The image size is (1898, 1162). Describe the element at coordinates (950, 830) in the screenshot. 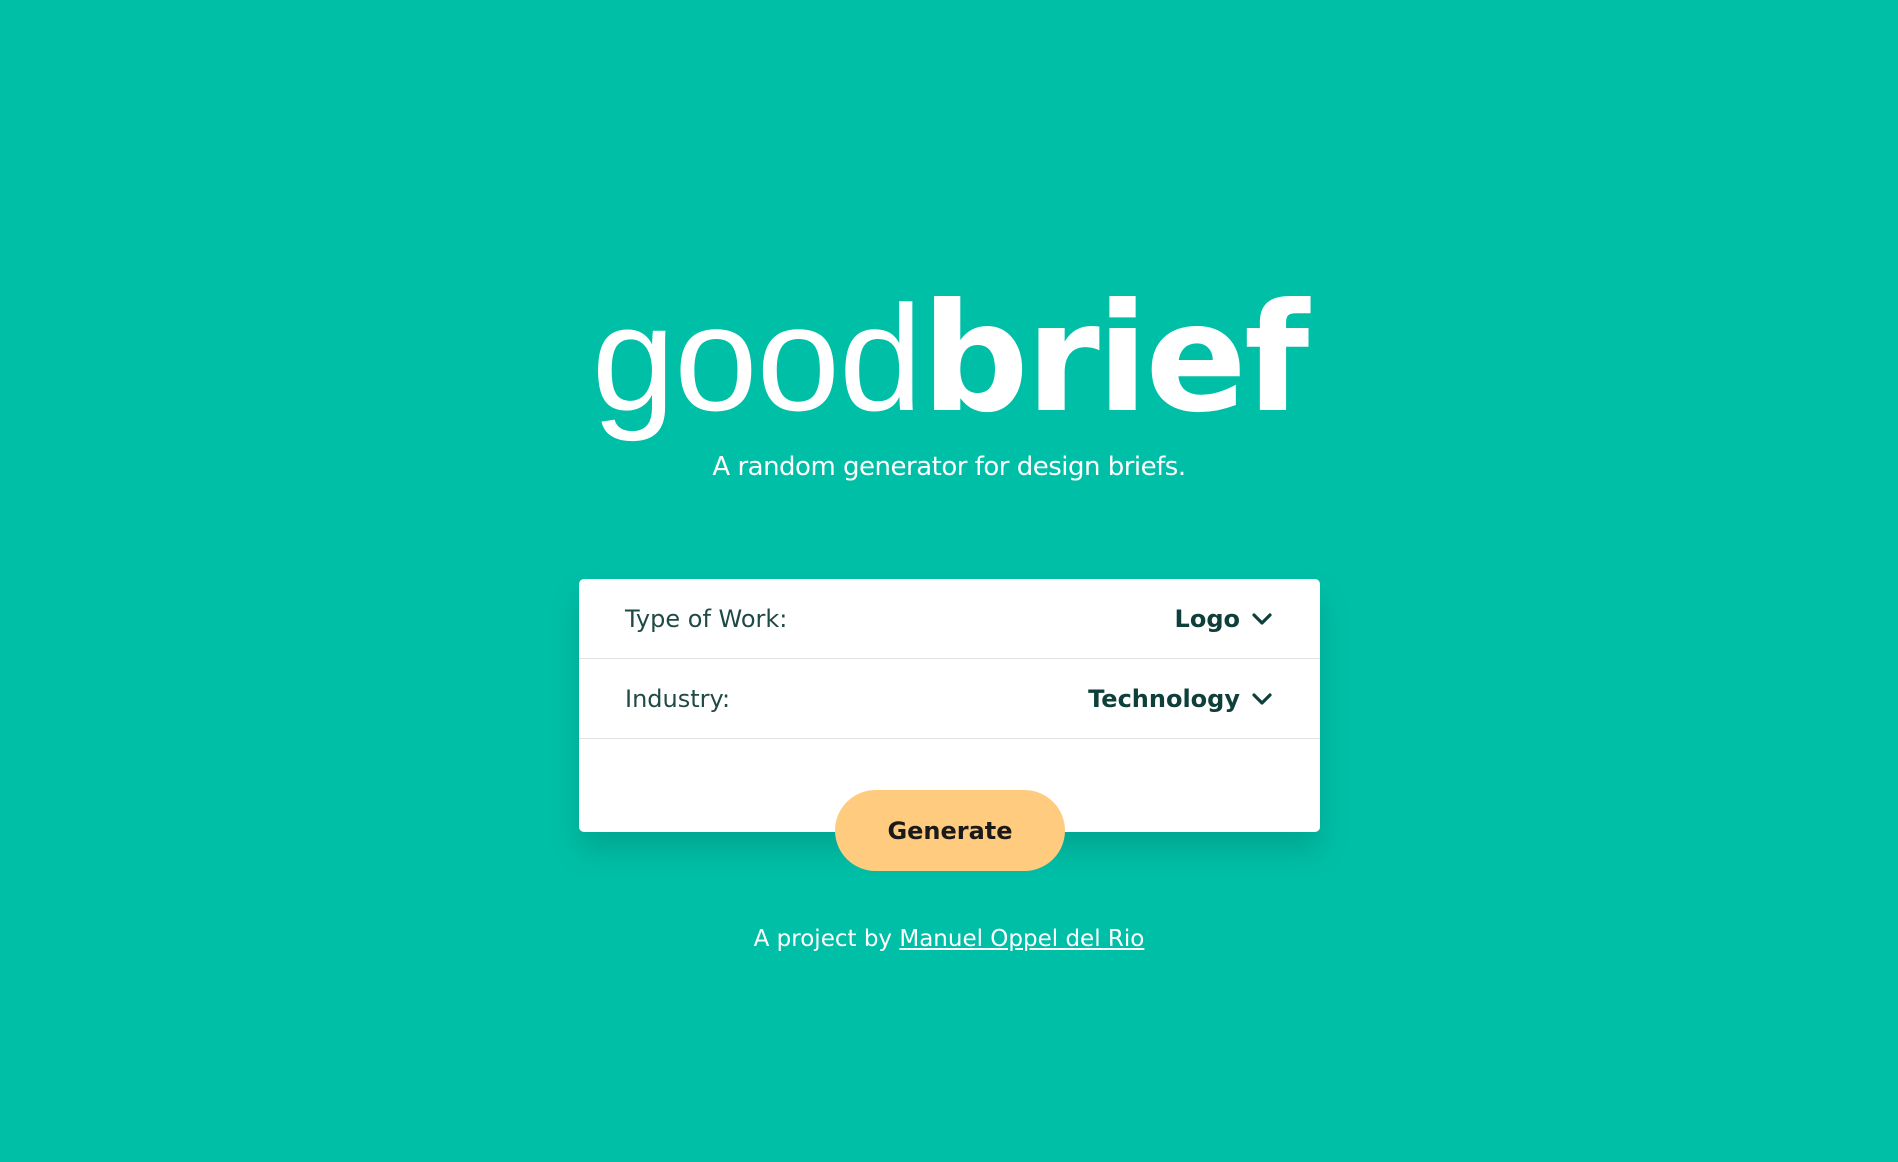

I see `generate-button: Generate` at that location.